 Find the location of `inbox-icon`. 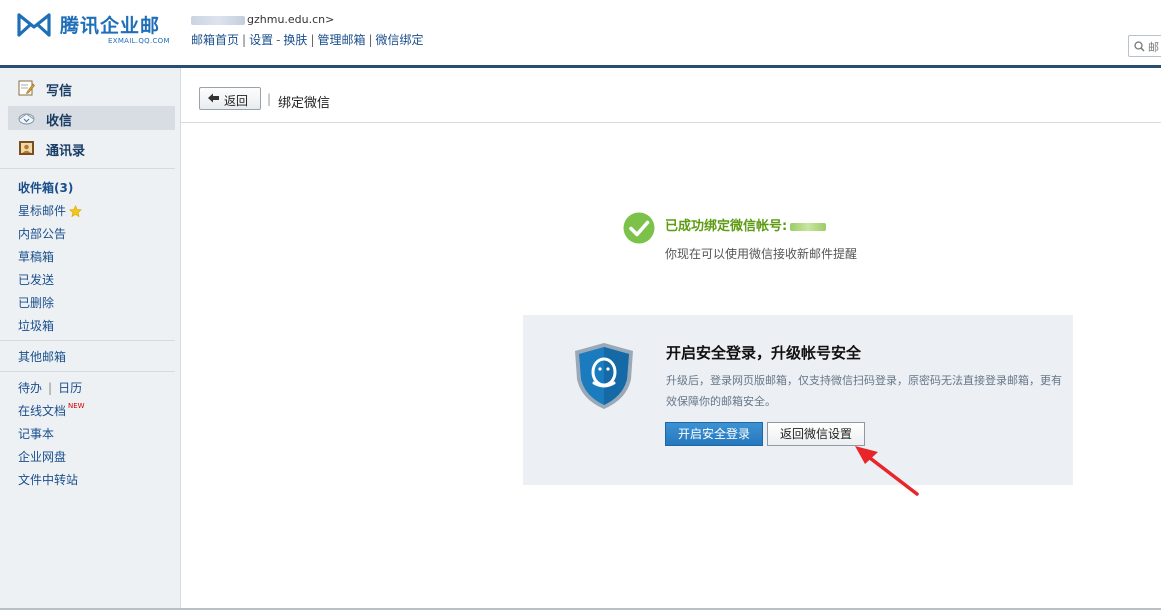

inbox-icon is located at coordinates (26, 119).